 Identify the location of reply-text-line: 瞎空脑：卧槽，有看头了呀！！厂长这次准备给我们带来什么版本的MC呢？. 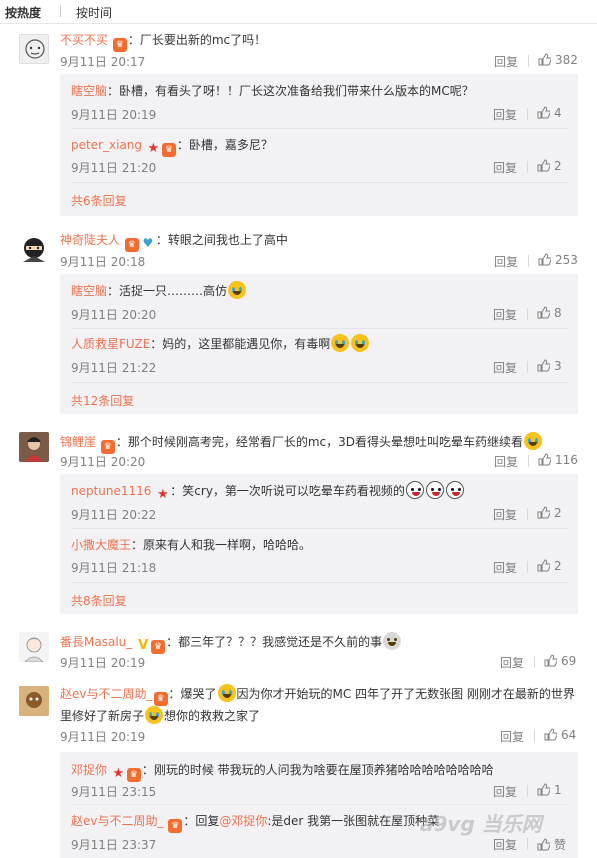
(272, 90).